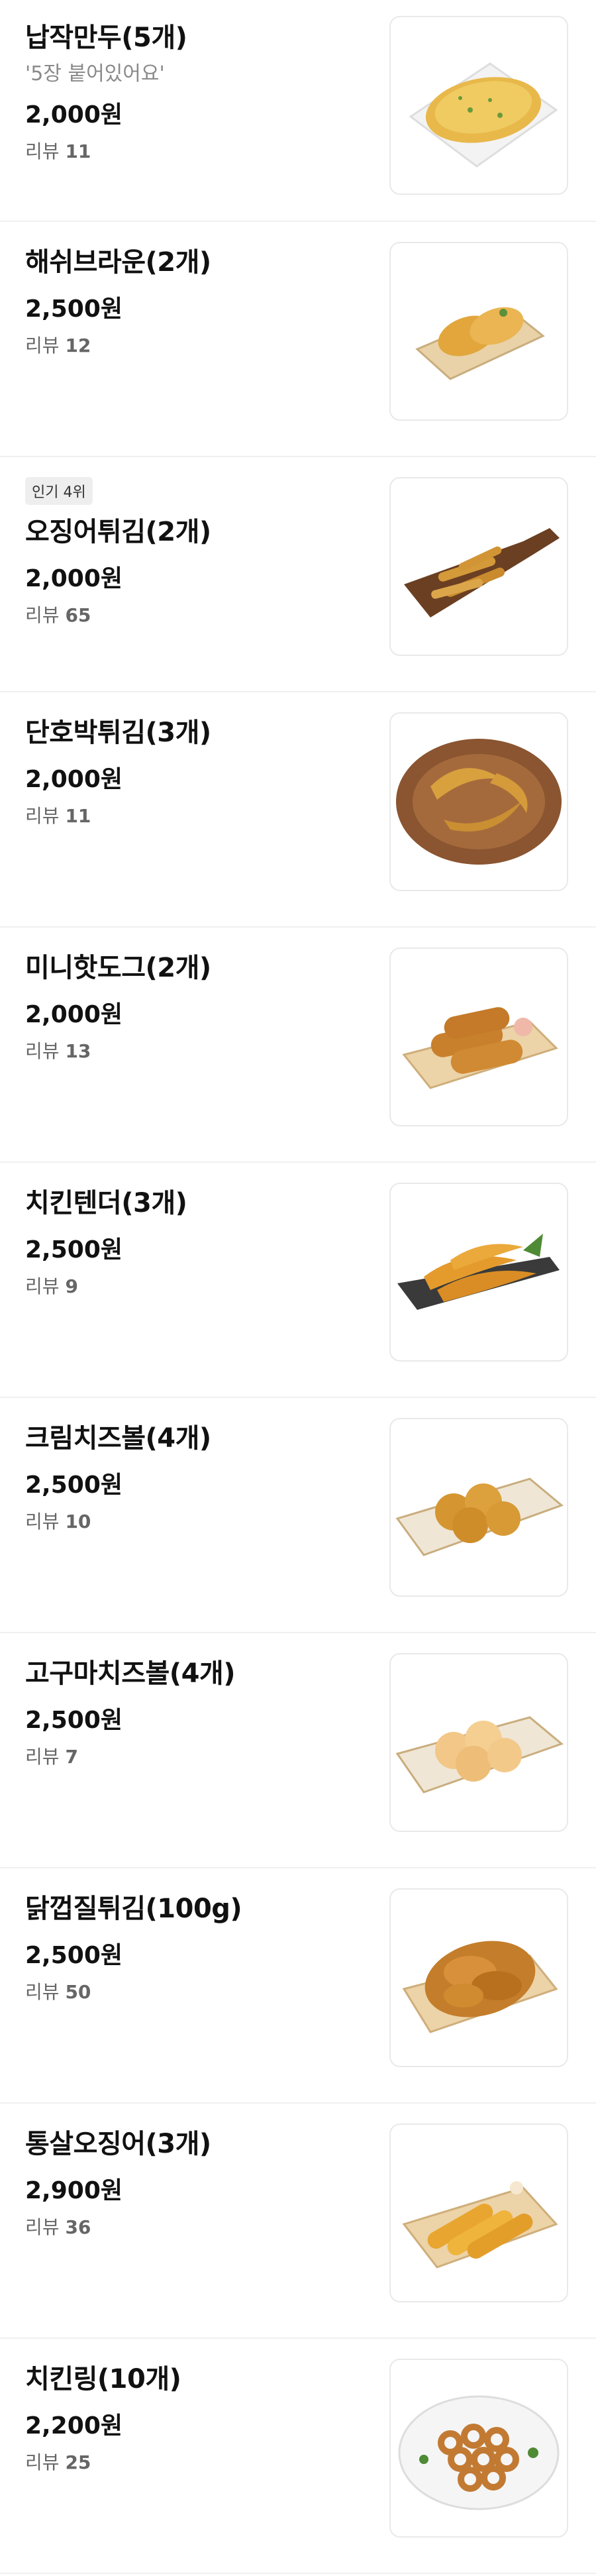 This screenshot has width=596, height=2576. I want to click on menu-item-info: 닭껍질튀김(100g) 2,500원 리뷰 50, so click(197, 1947).